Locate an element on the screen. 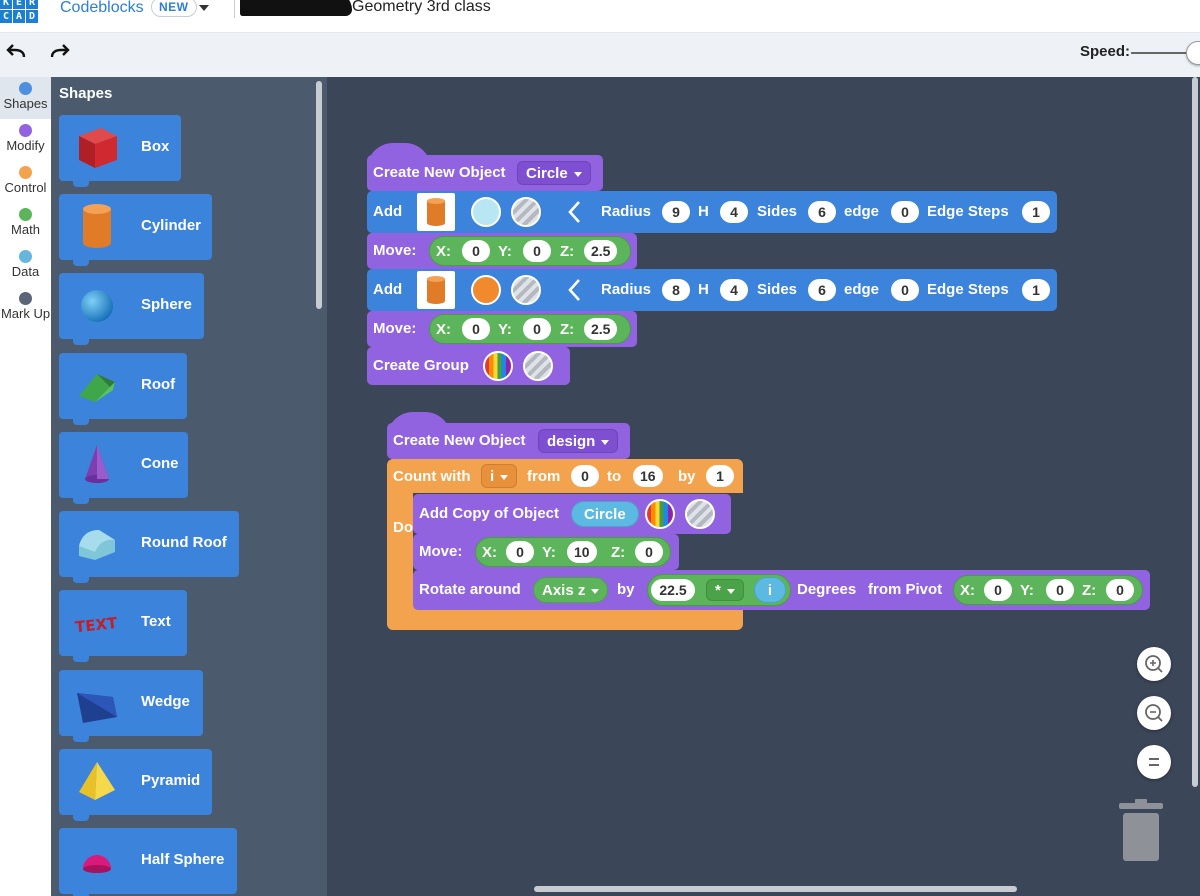 The image size is (1200, 896). move-block: Move: X: 0 Y: 10 Z: 0 is located at coordinates (546, 552).